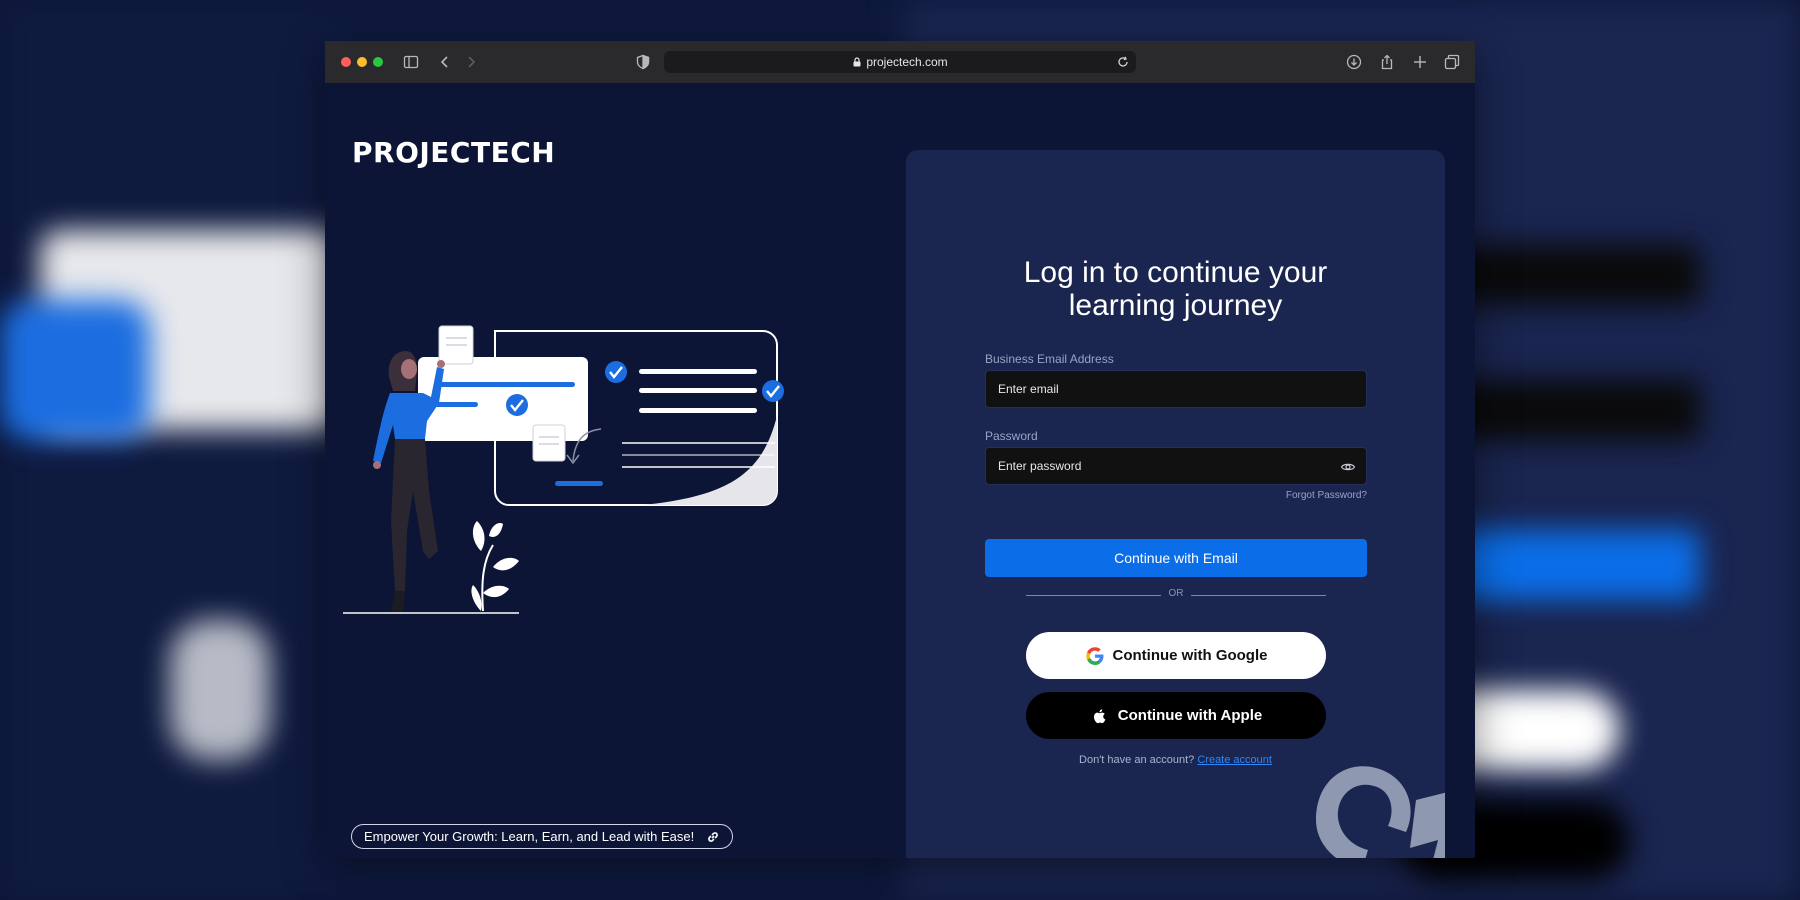  Describe the element at coordinates (1123, 62) in the screenshot. I see `reload-icon` at that location.